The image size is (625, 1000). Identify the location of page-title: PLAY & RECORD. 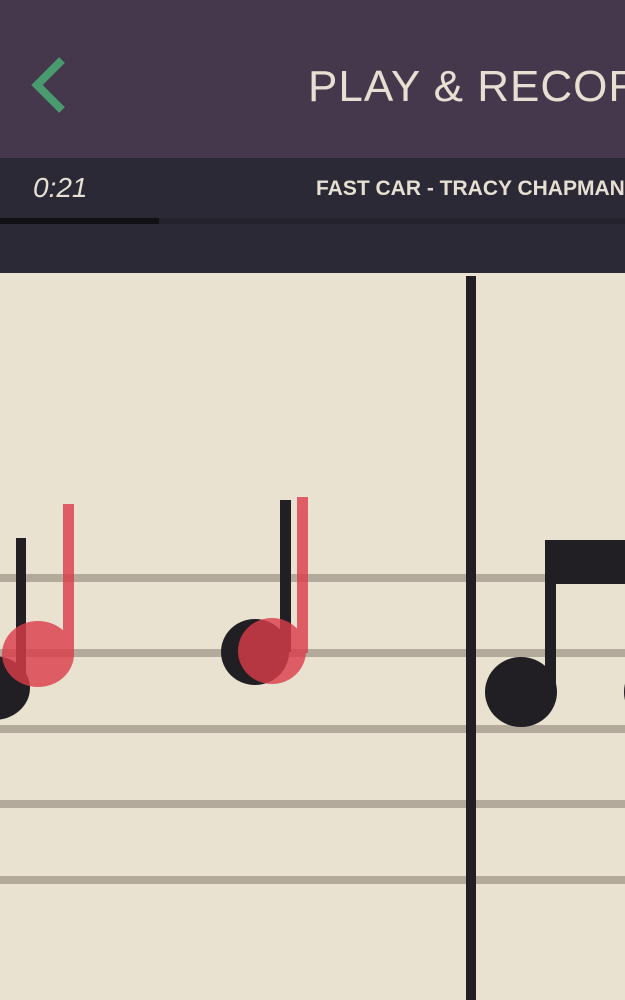
(466, 86).